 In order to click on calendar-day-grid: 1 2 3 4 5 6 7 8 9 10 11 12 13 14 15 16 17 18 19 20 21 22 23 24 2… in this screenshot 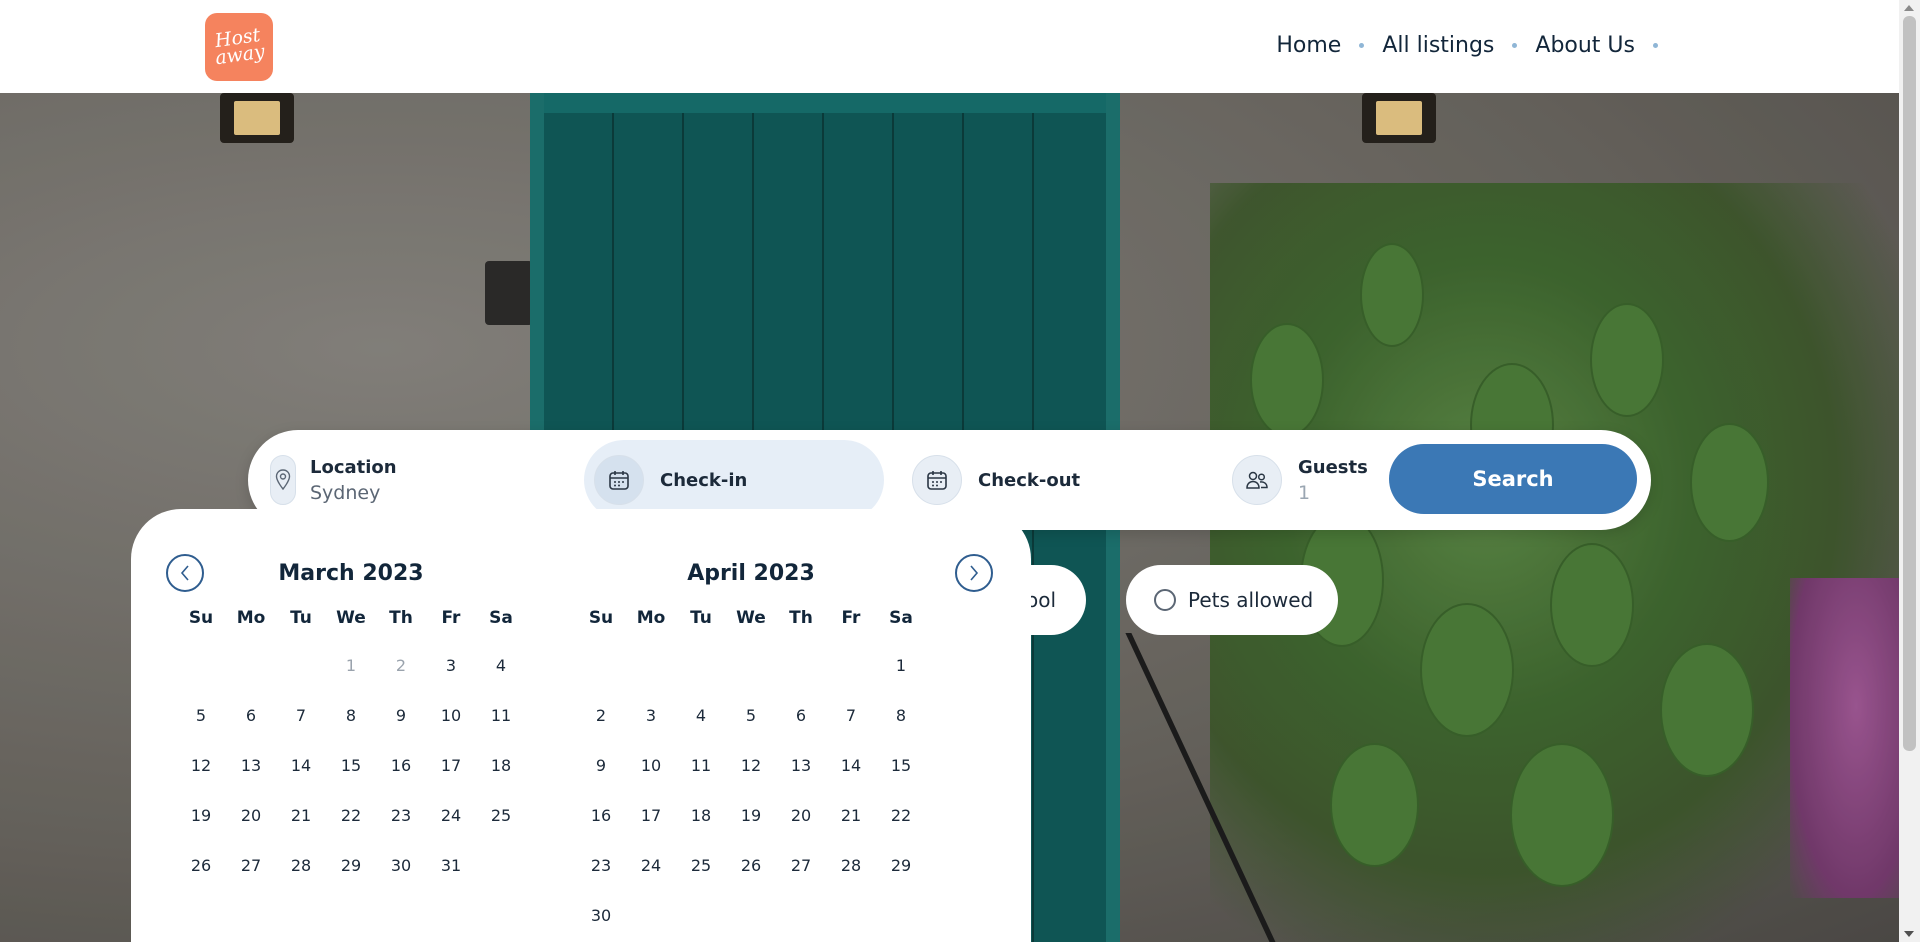, I will do `click(751, 791)`.